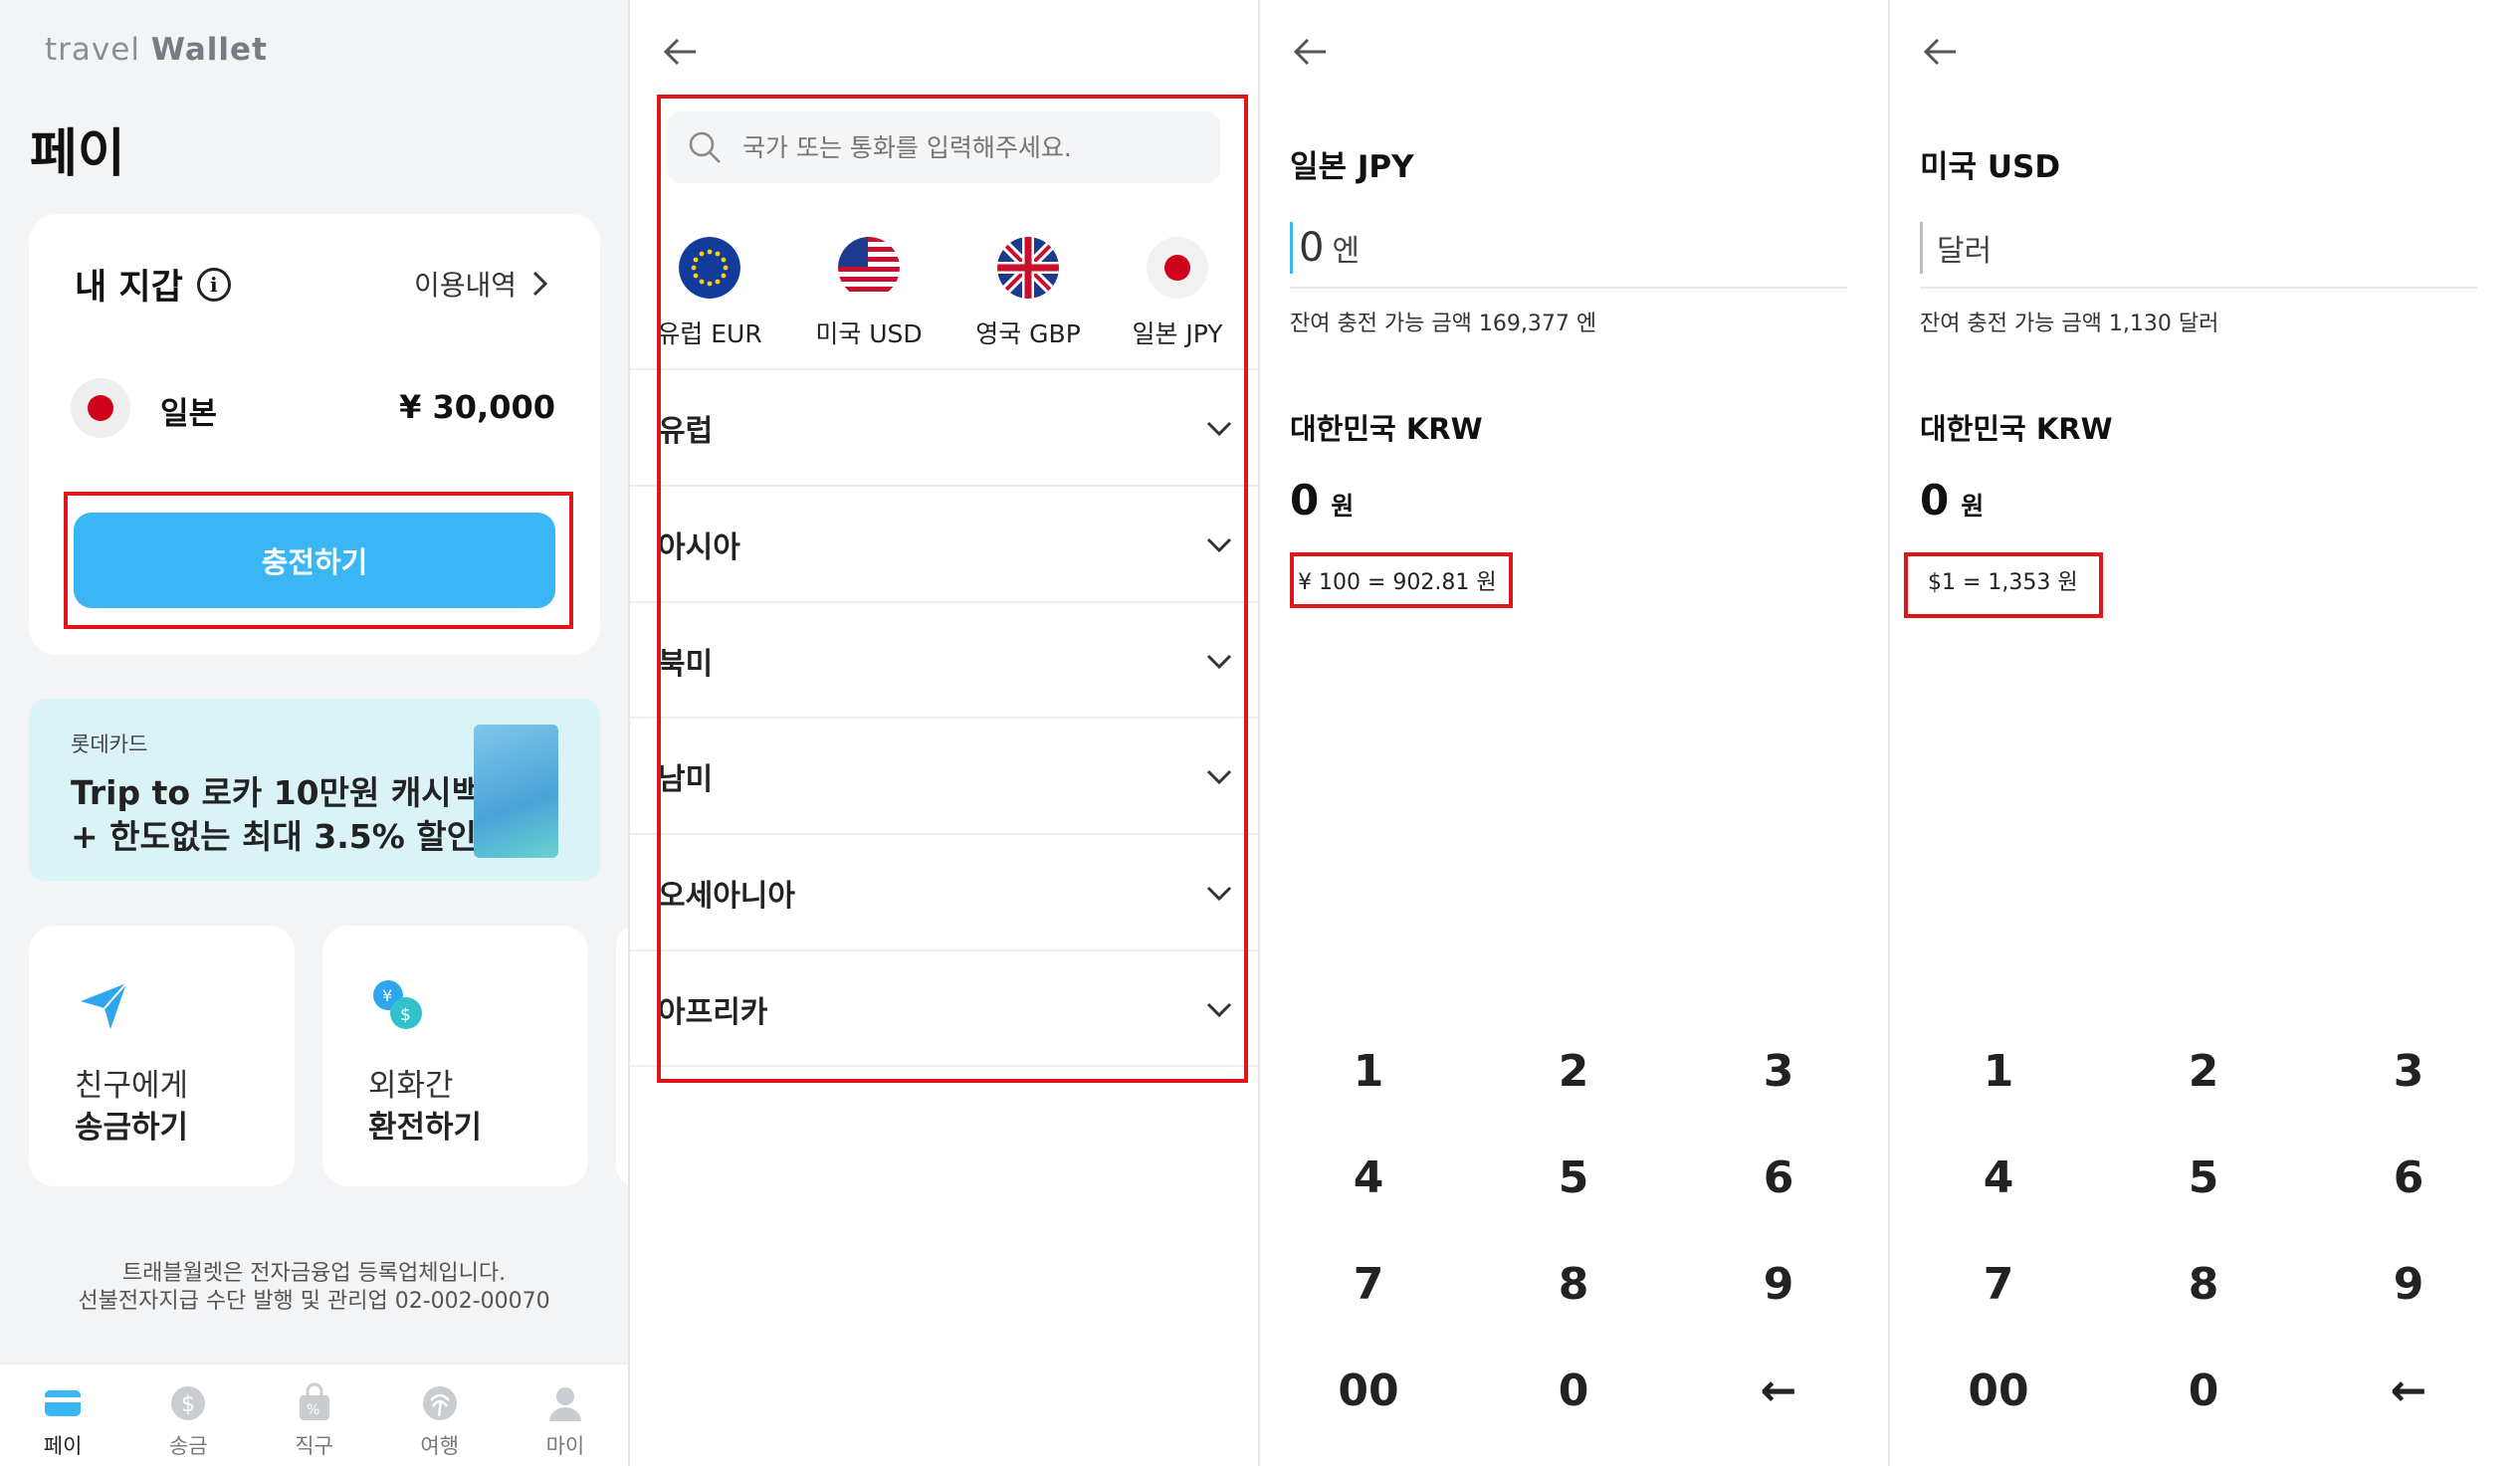 This screenshot has height=1466, width=2520. What do you see at coordinates (726, 897) in the screenshot?
I see `region-label: 오세아니아` at bounding box center [726, 897].